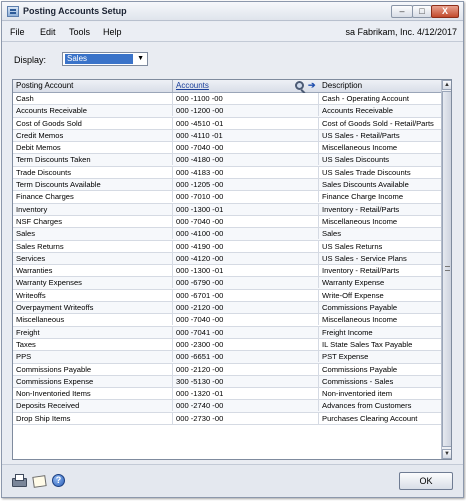 This screenshot has height=501, width=466. What do you see at coordinates (93, 111) in the screenshot?
I see `posting-account-cell: Accounts Receivable` at bounding box center [93, 111].